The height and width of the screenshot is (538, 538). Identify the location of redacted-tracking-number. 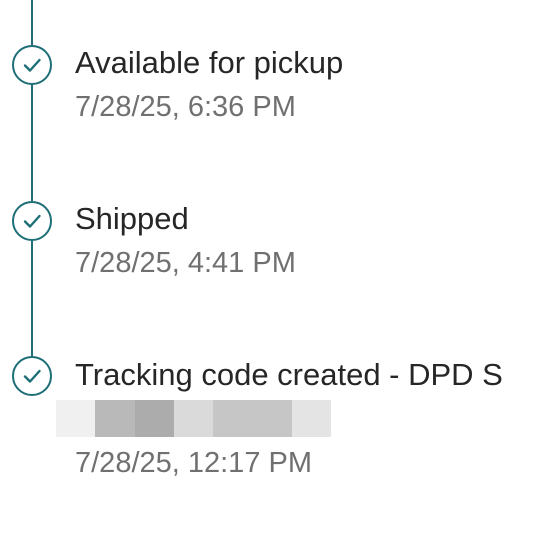
(193, 418).